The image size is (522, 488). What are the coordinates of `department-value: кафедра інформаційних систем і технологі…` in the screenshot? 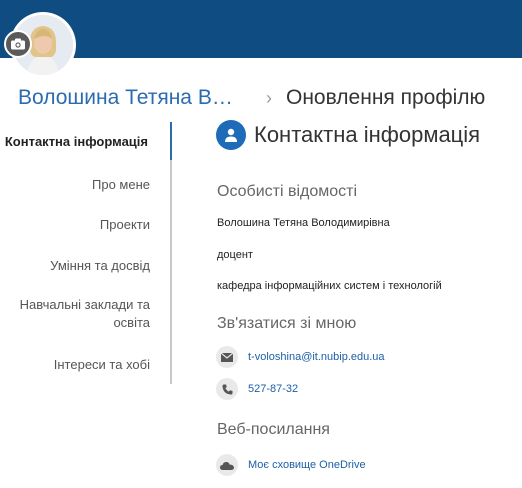 It's located at (329, 286).